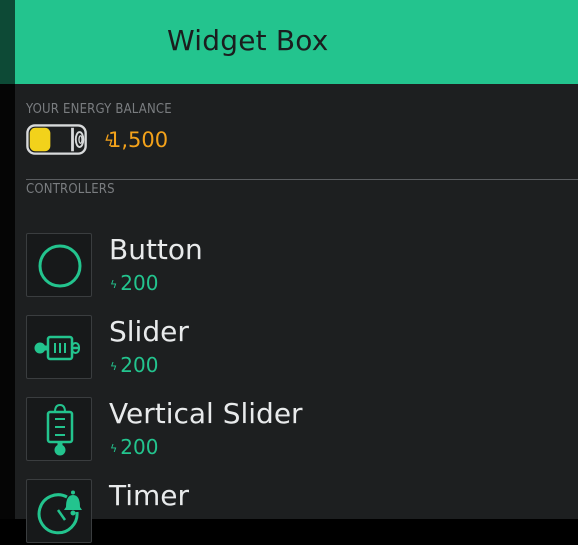  Describe the element at coordinates (296, 512) in the screenshot. I see `widget-item-timer: Timer` at that location.